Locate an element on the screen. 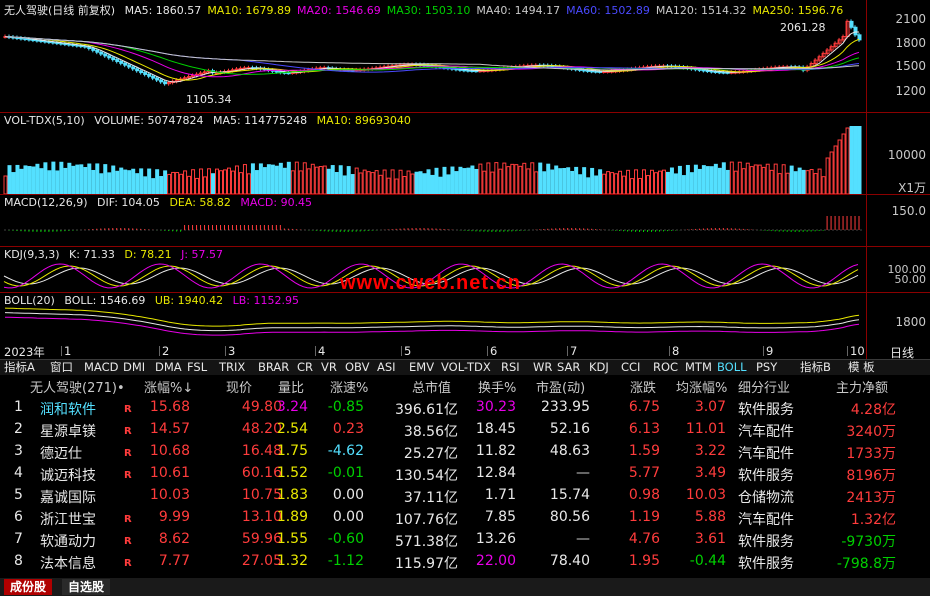 This screenshot has height=596, width=930. indicator-tab: VR is located at coordinates (329, 367).